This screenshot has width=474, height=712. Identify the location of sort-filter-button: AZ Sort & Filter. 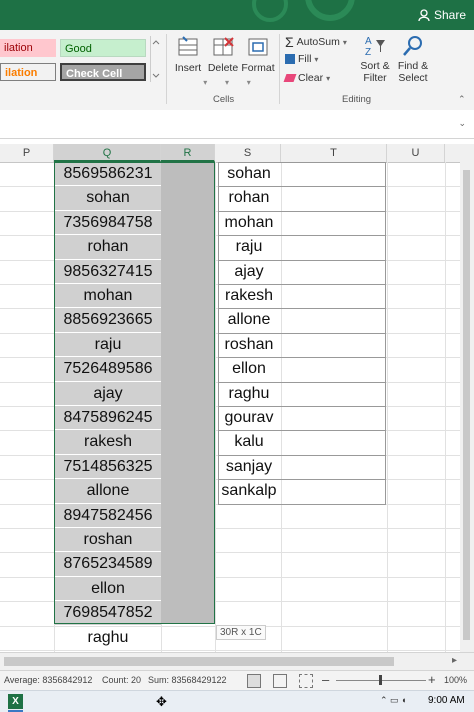
(375, 59).